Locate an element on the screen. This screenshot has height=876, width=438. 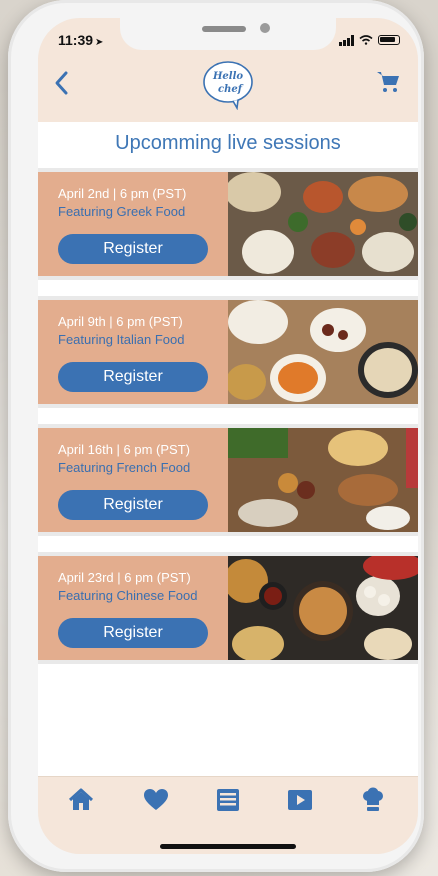
signal-icon is located at coordinates (346, 40).